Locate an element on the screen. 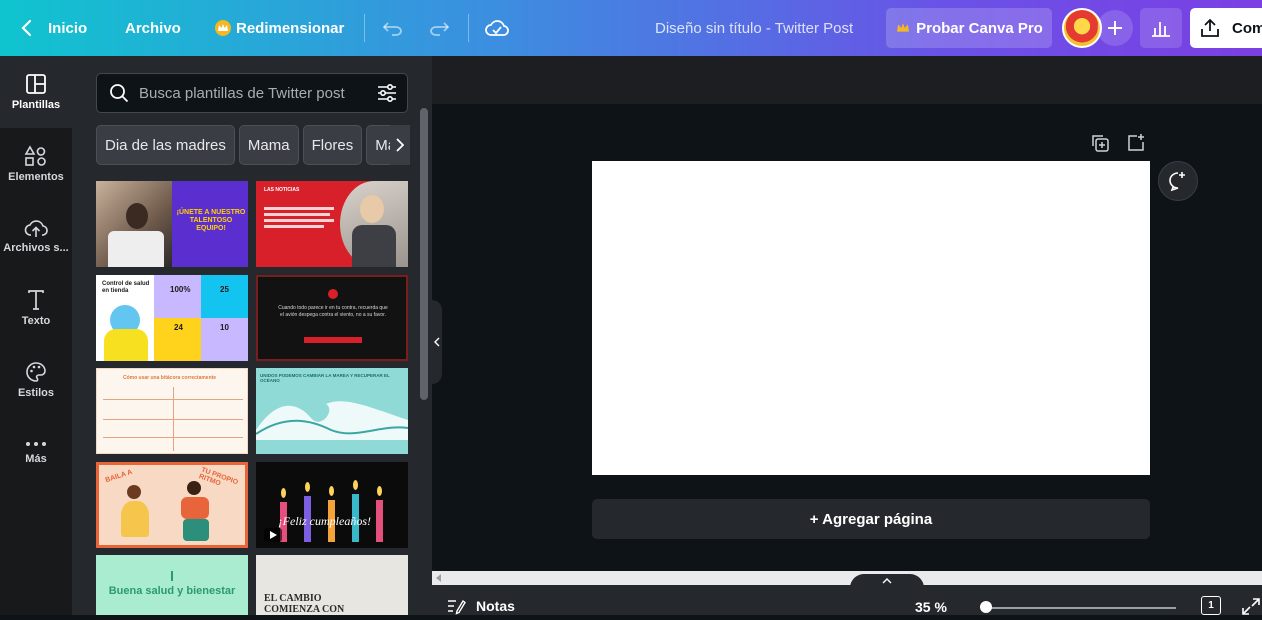  rail-item-text: Texto is located at coordinates (36, 308).